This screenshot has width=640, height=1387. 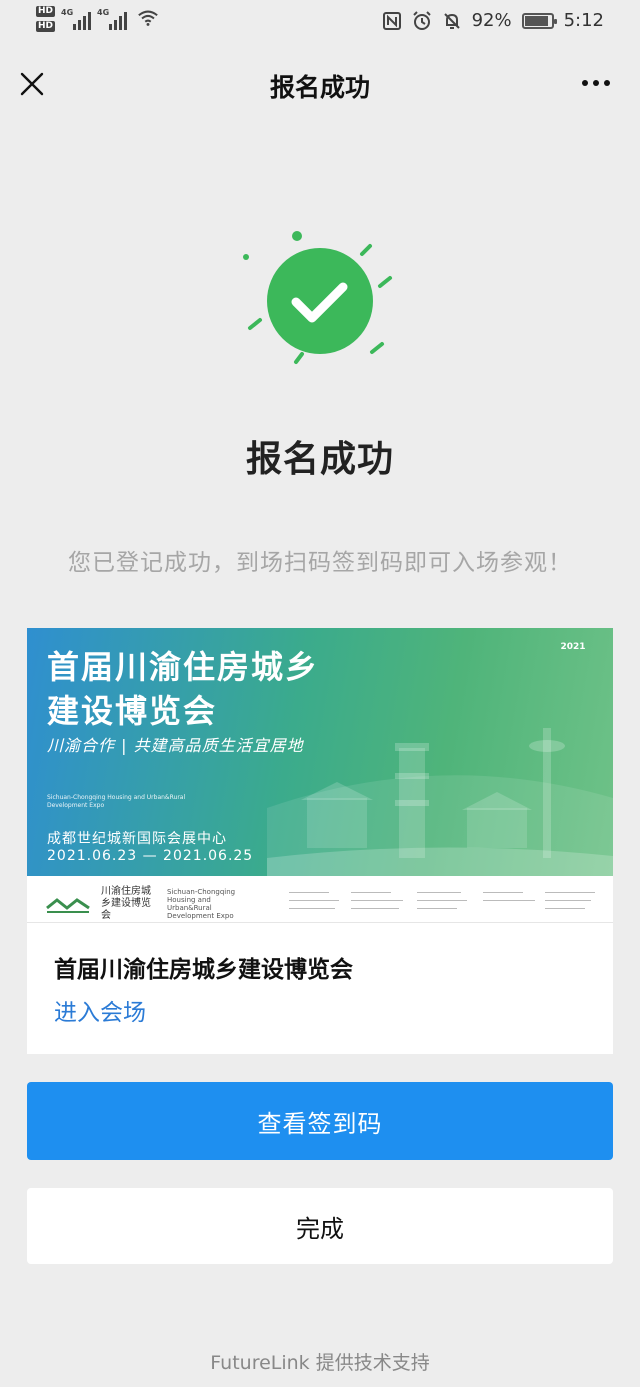 I want to click on expo-logo-cn: 川渝住房城乡建设博览会, so click(x=126, y=903).